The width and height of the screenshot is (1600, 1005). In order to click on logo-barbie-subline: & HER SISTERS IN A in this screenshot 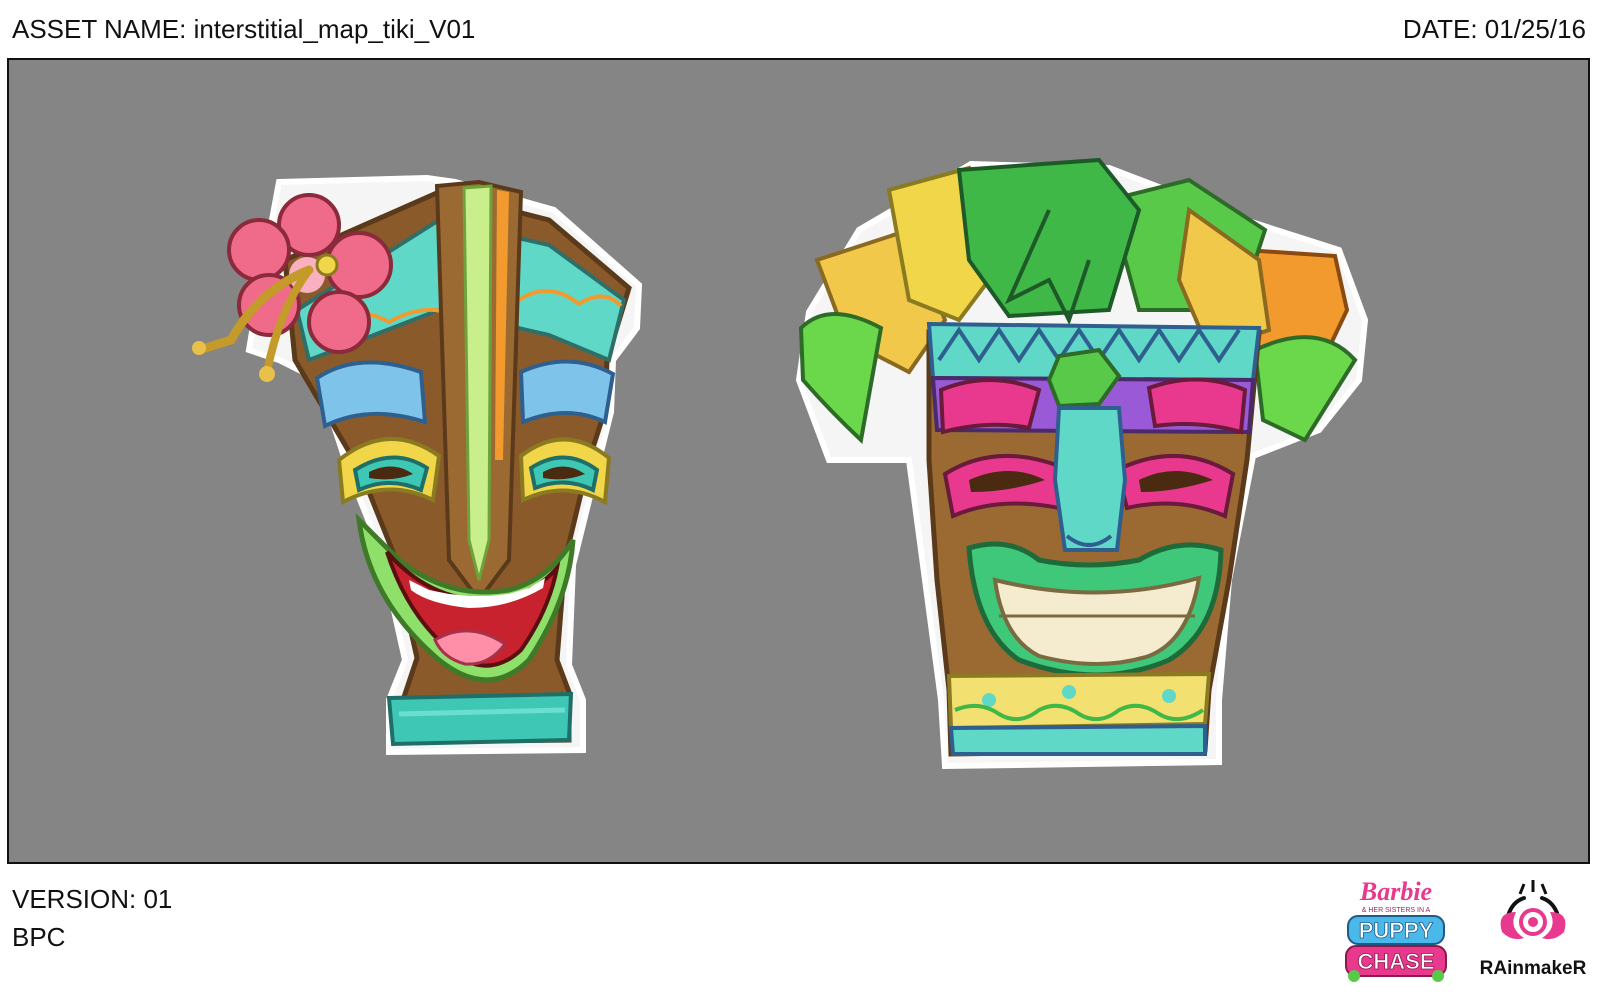, I will do `click(1396, 910)`.